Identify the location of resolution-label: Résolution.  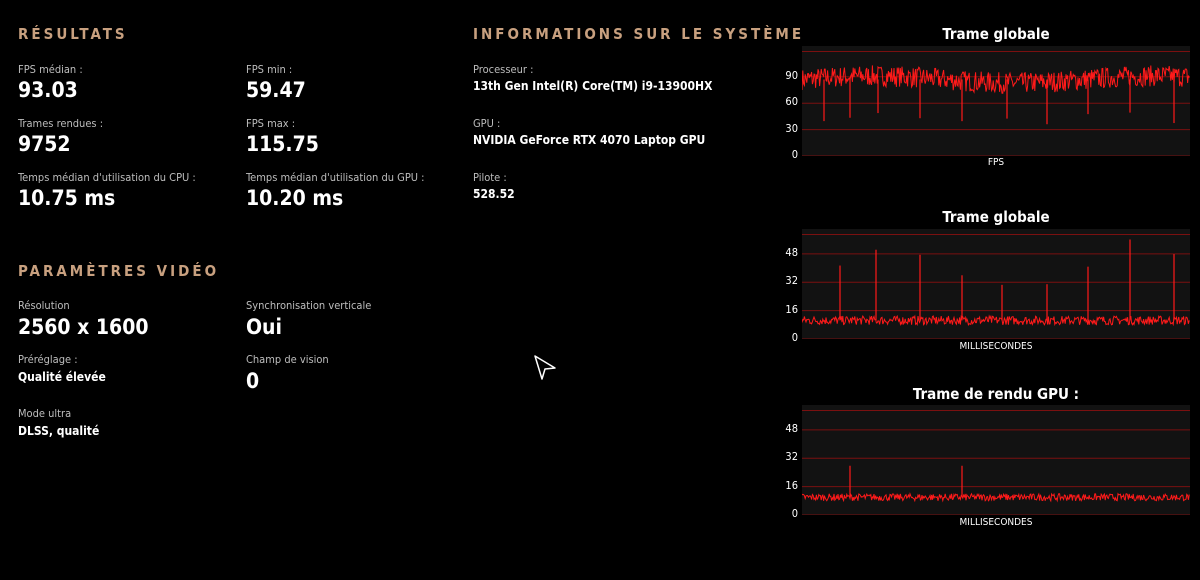
(44, 305).